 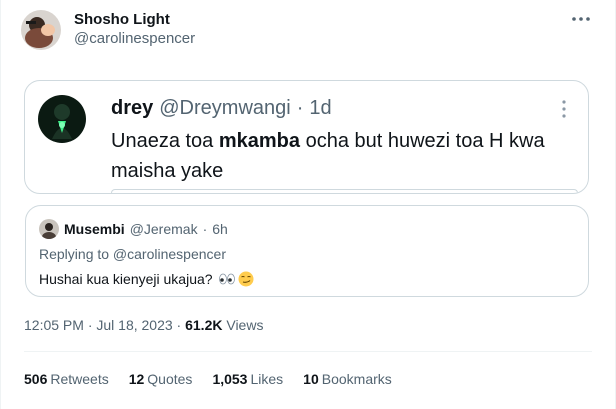 What do you see at coordinates (245, 325) in the screenshot?
I see `views-label: Views` at bounding box center [245, 325].